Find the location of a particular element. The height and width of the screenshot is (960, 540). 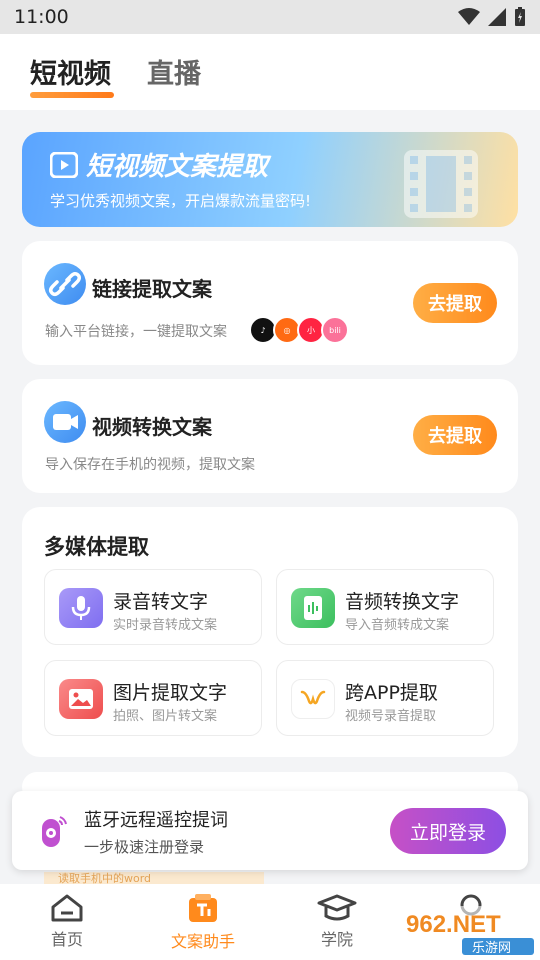

signal-icon is located at coordinates (497, 17).